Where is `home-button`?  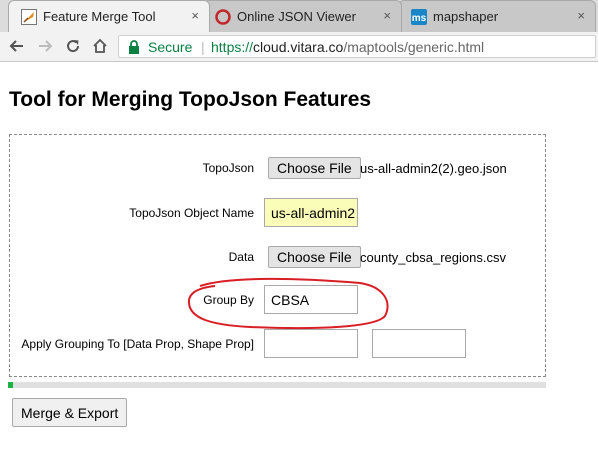
home-button is located at coordinates (100, 46).